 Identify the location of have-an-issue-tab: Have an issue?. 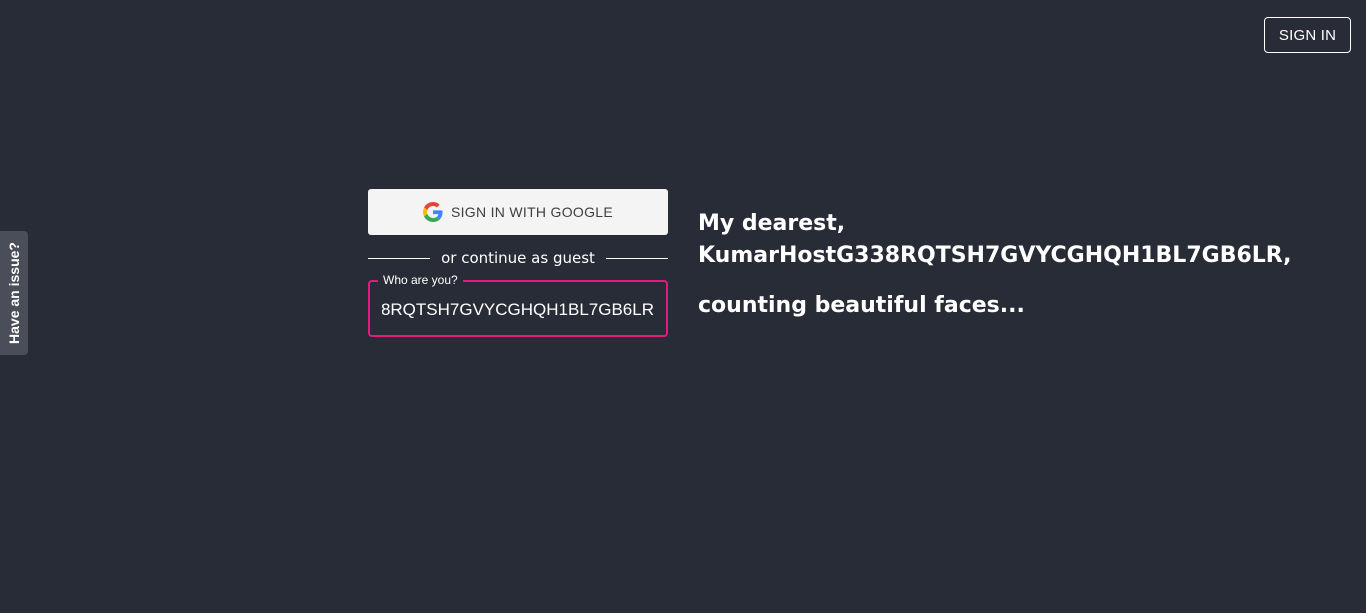
(14, 293).